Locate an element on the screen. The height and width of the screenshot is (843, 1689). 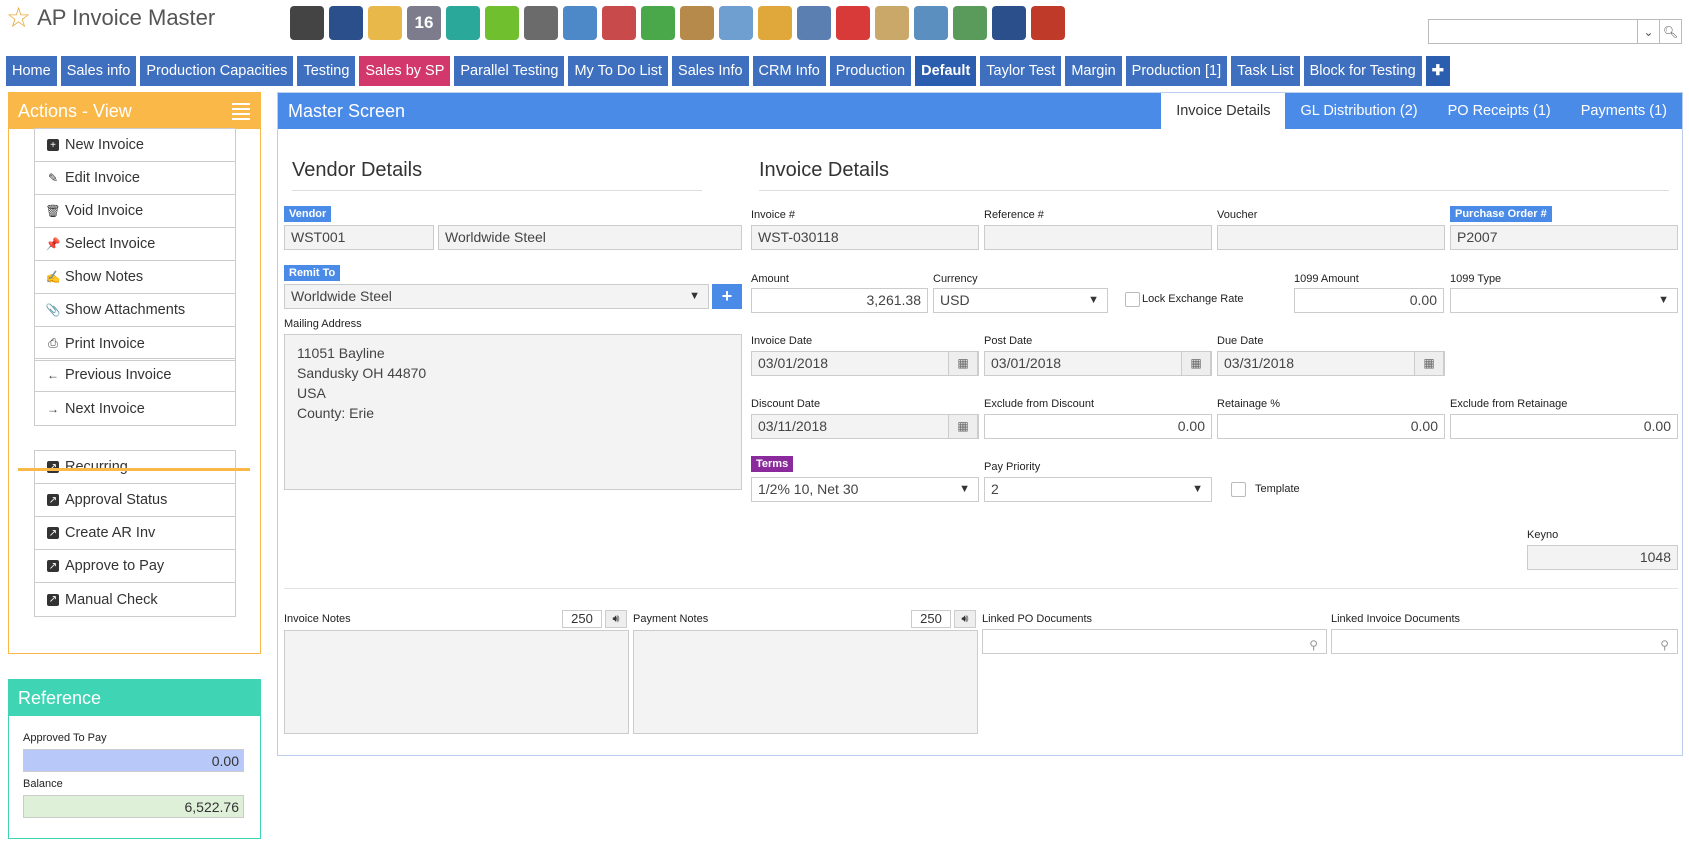
action-show-attachments: 📎 Show Attachments is located at coordinates (135, 310).